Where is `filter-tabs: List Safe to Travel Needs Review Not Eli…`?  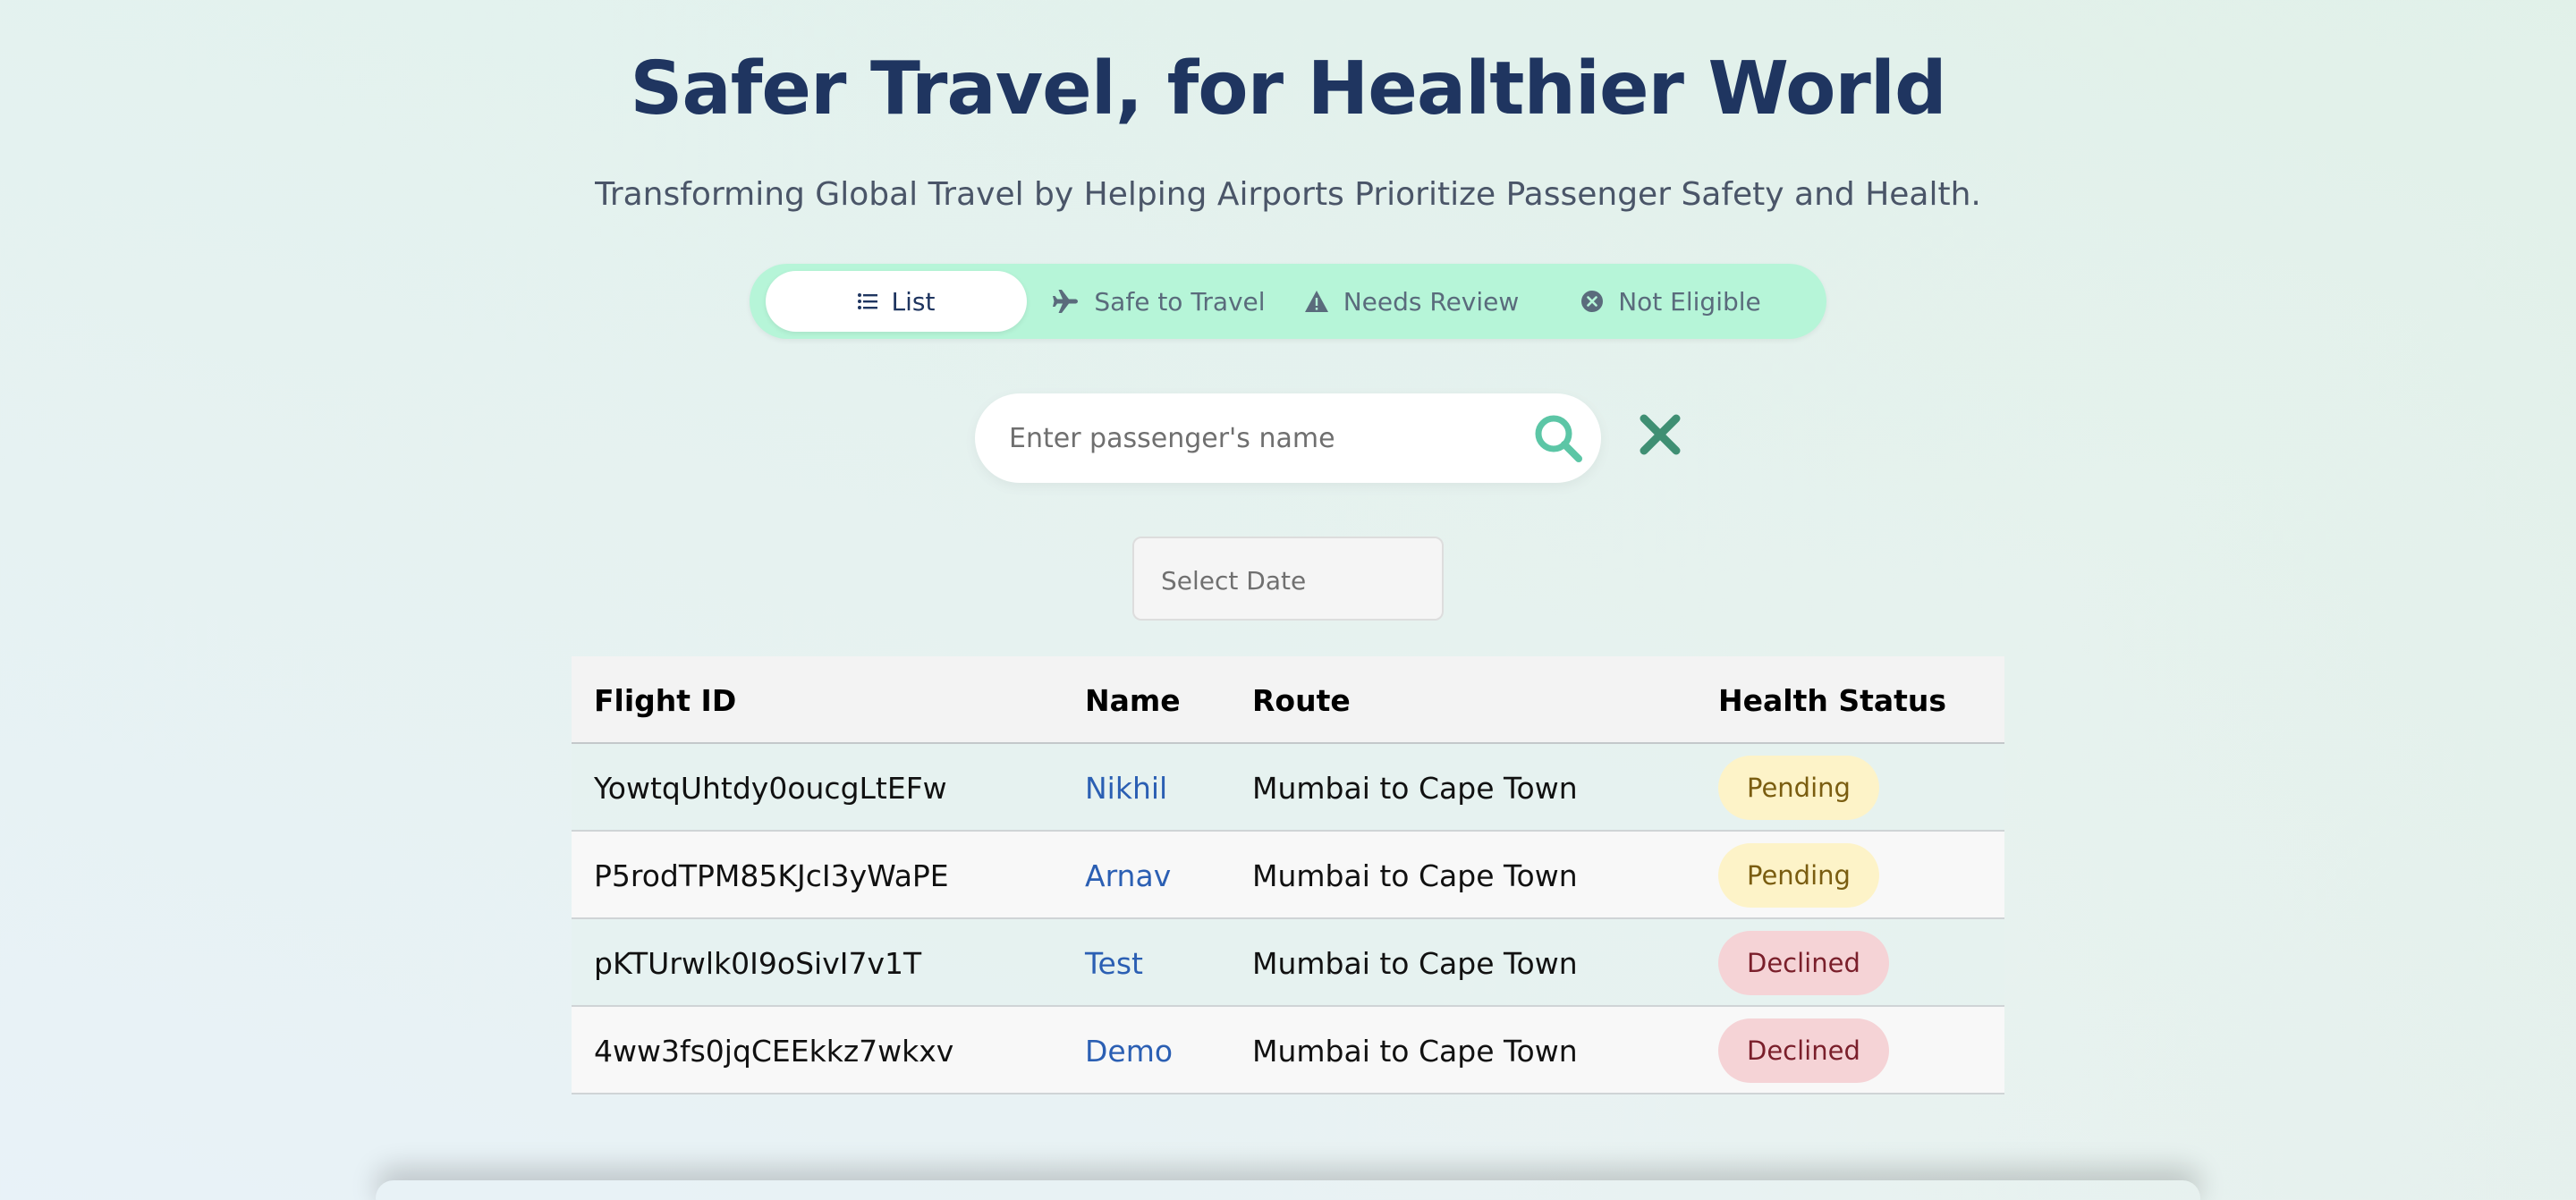 filter-tabs: List Safe to Travel Needs Review Not Eli… is located at coordinates (1288, 301).